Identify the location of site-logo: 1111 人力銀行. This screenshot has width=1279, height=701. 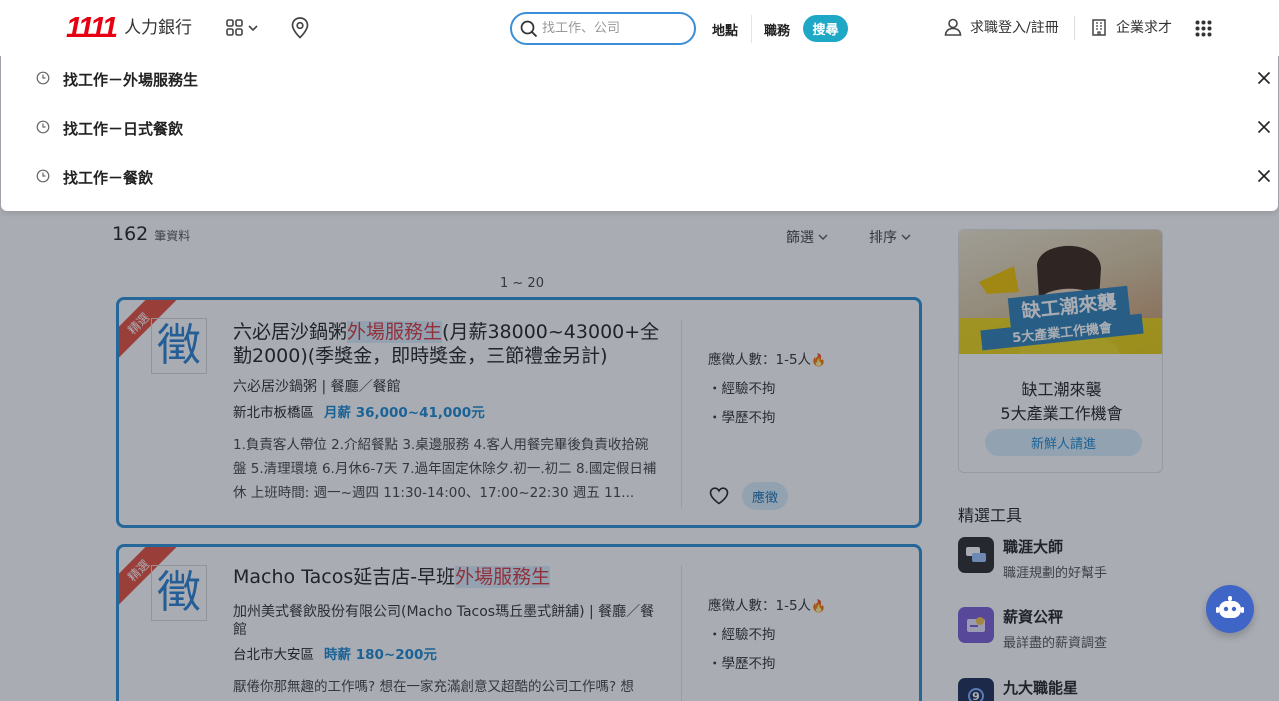
(129, 28).